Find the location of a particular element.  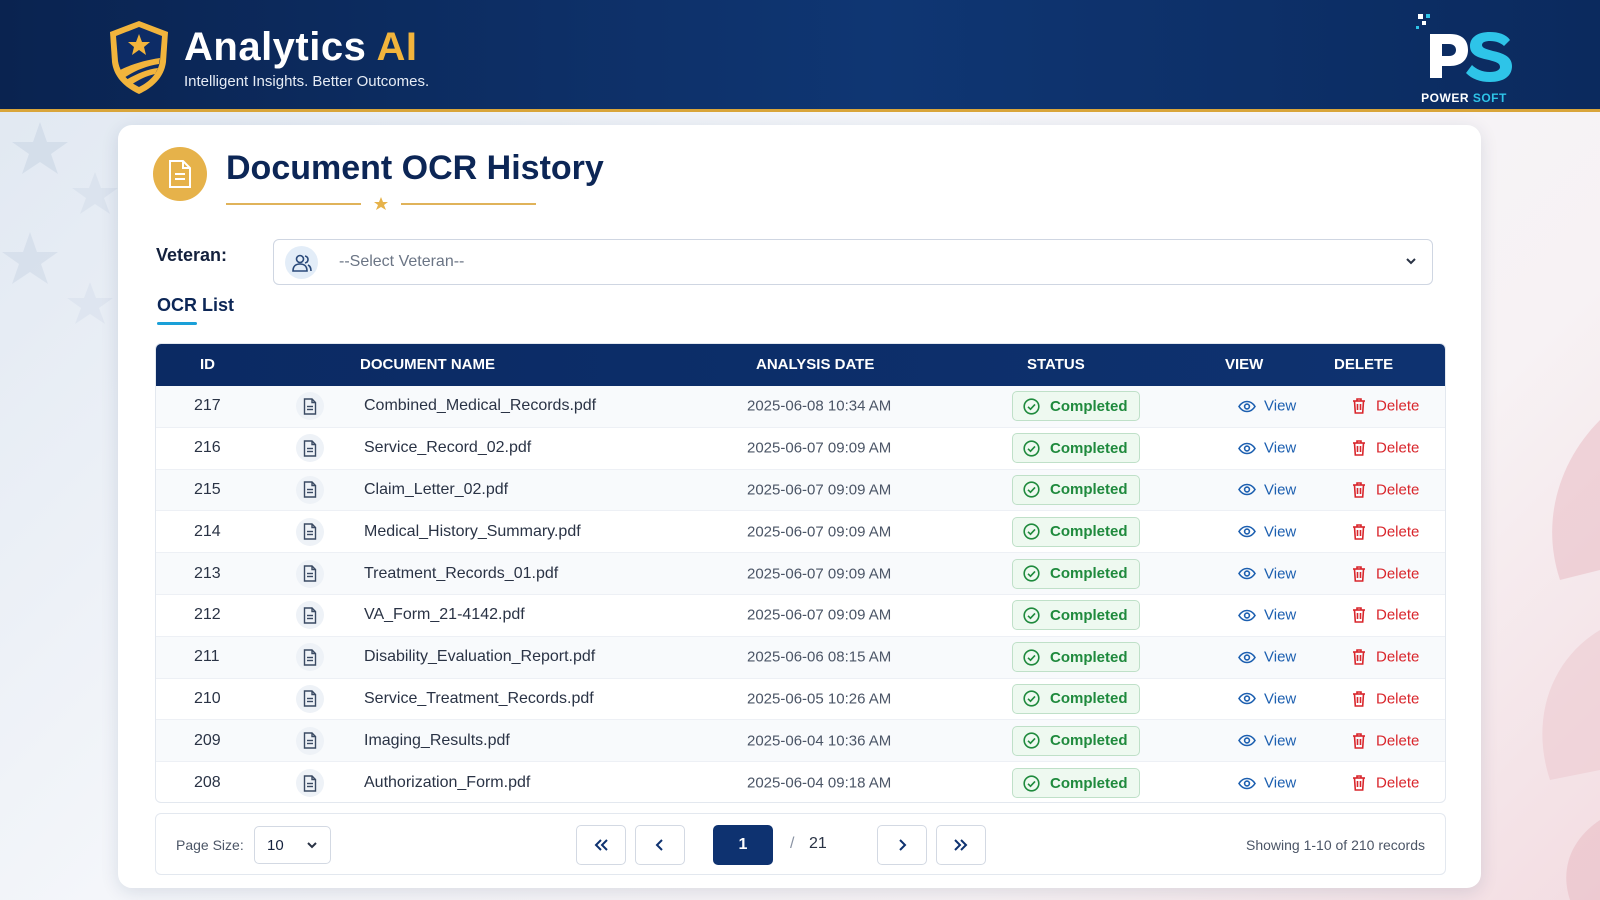

next-page-button is located at coordinates (902, 845).